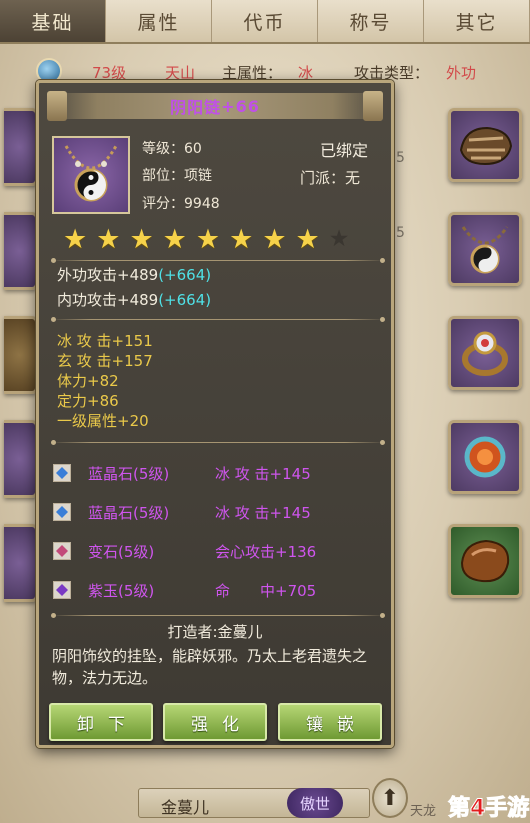  I want to click on item-icon-frame, so click(91, 175).